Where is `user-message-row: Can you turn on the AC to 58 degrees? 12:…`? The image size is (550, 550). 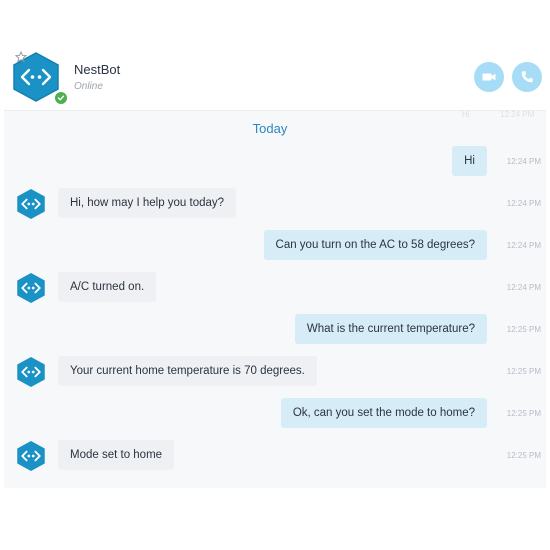
user-message-row: Can you turn on the AC to 58 degrees? 12:… is located at coordinates (275, 246).